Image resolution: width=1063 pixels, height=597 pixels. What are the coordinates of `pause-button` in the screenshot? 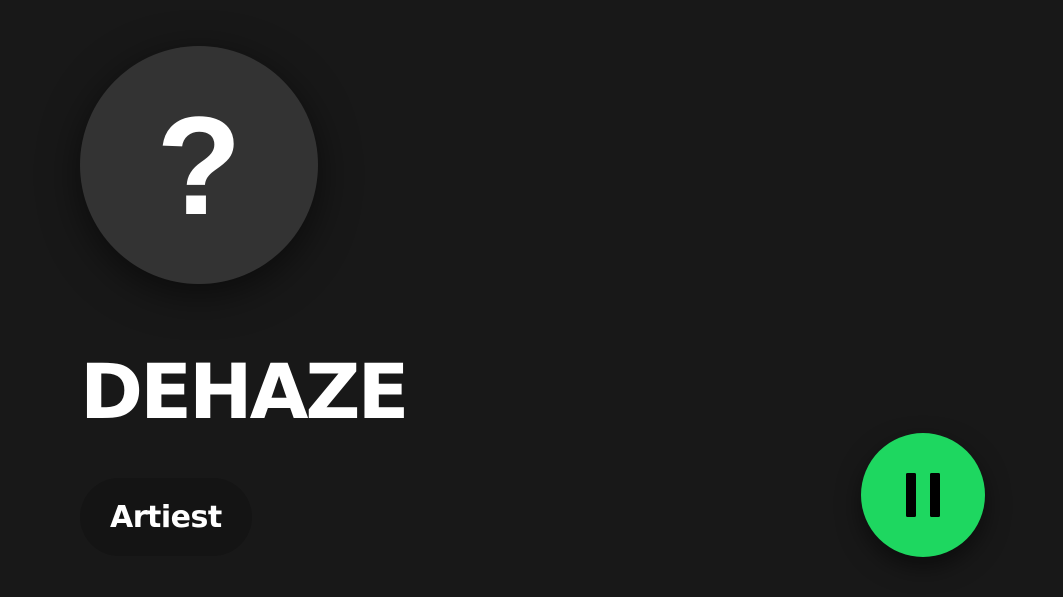 It's located at (923, 495).